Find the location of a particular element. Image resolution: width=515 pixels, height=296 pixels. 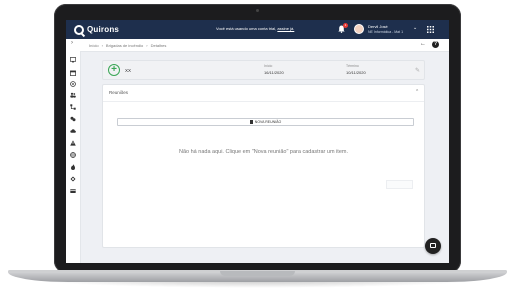

new-meeting-label: NOVA REUNIÃO is located at coordinates (268, 122).